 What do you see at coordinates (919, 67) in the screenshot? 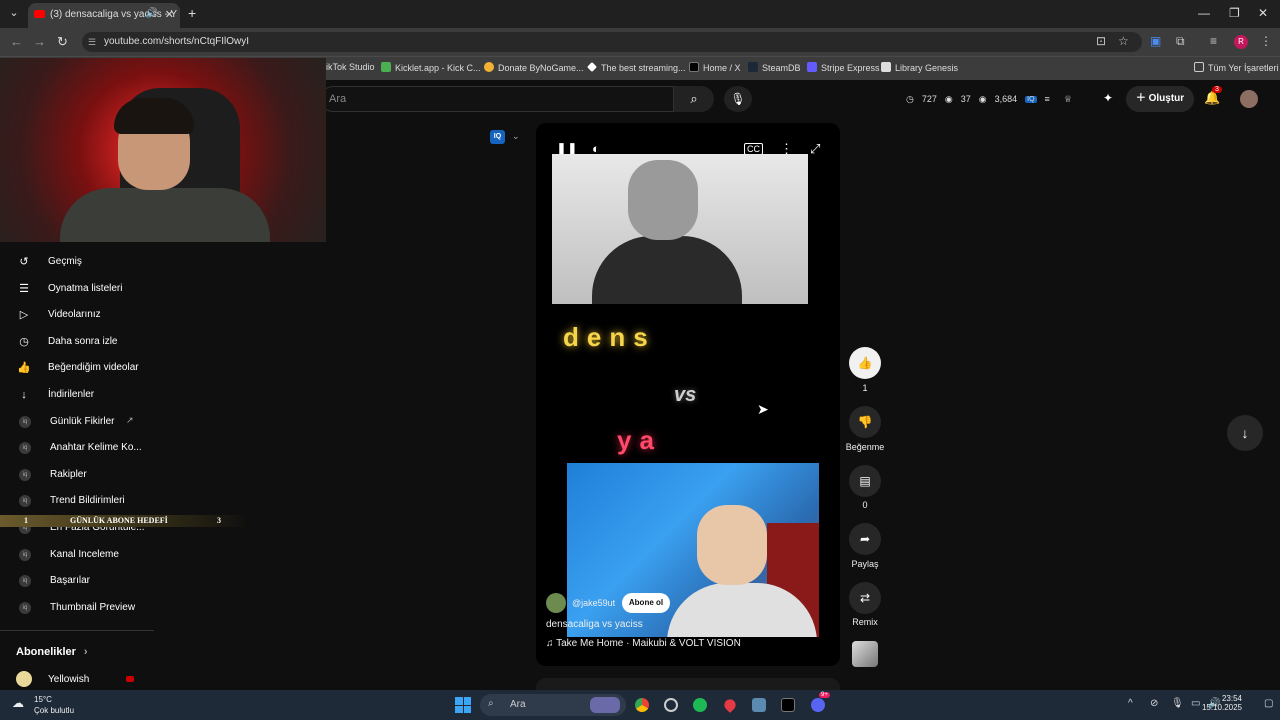
I see `bookmark-item: Library Genesis` at bounding box center [919, 67].